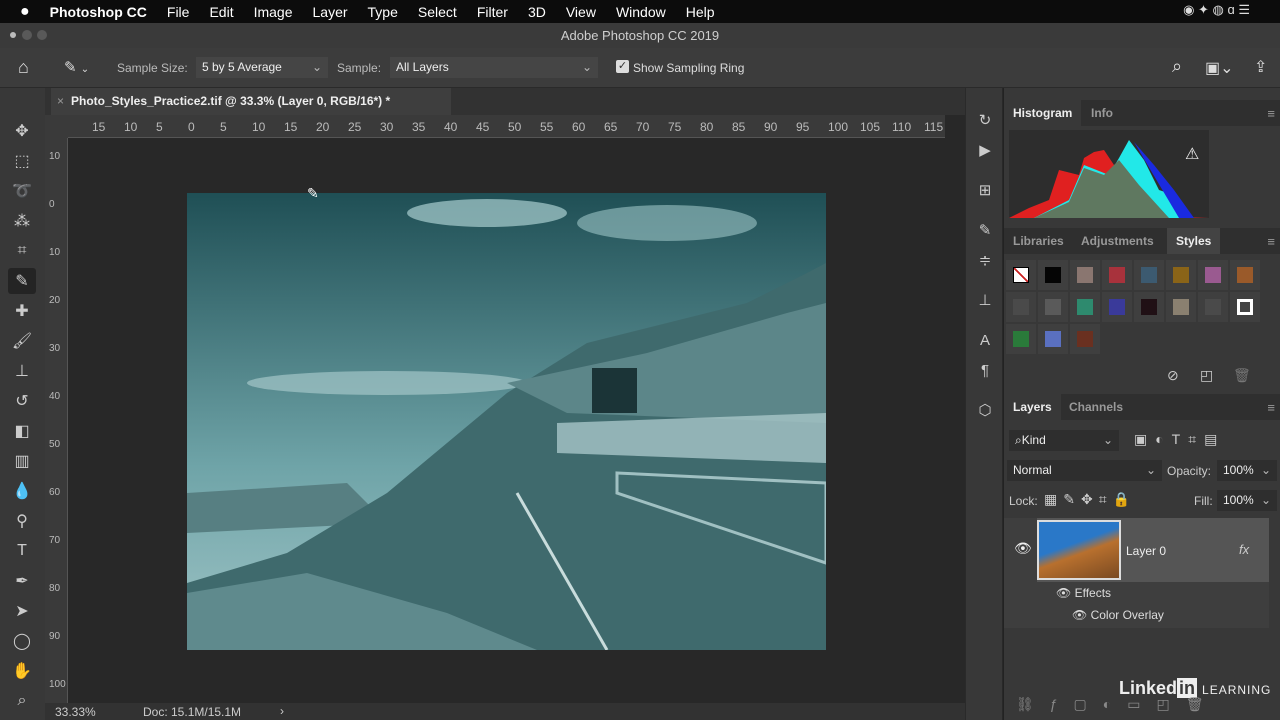 The width and height of the screenshot is (1280, 720). I want to click on layer-filter-icons: ▣◐T⌗▤, so click(1179, 439).